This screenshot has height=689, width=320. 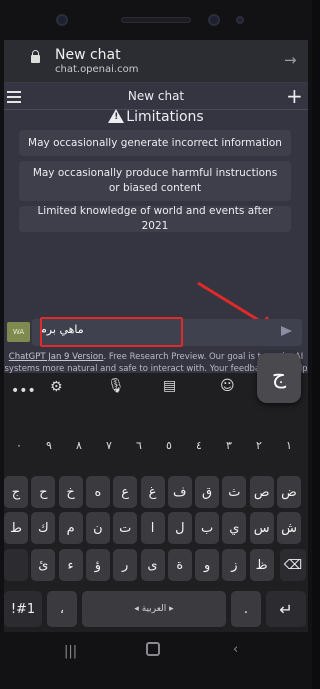 What do you see at coordinates (199, 445) in the screenshot?
I see `number-key: ٤` at bounding box center [199, 445].